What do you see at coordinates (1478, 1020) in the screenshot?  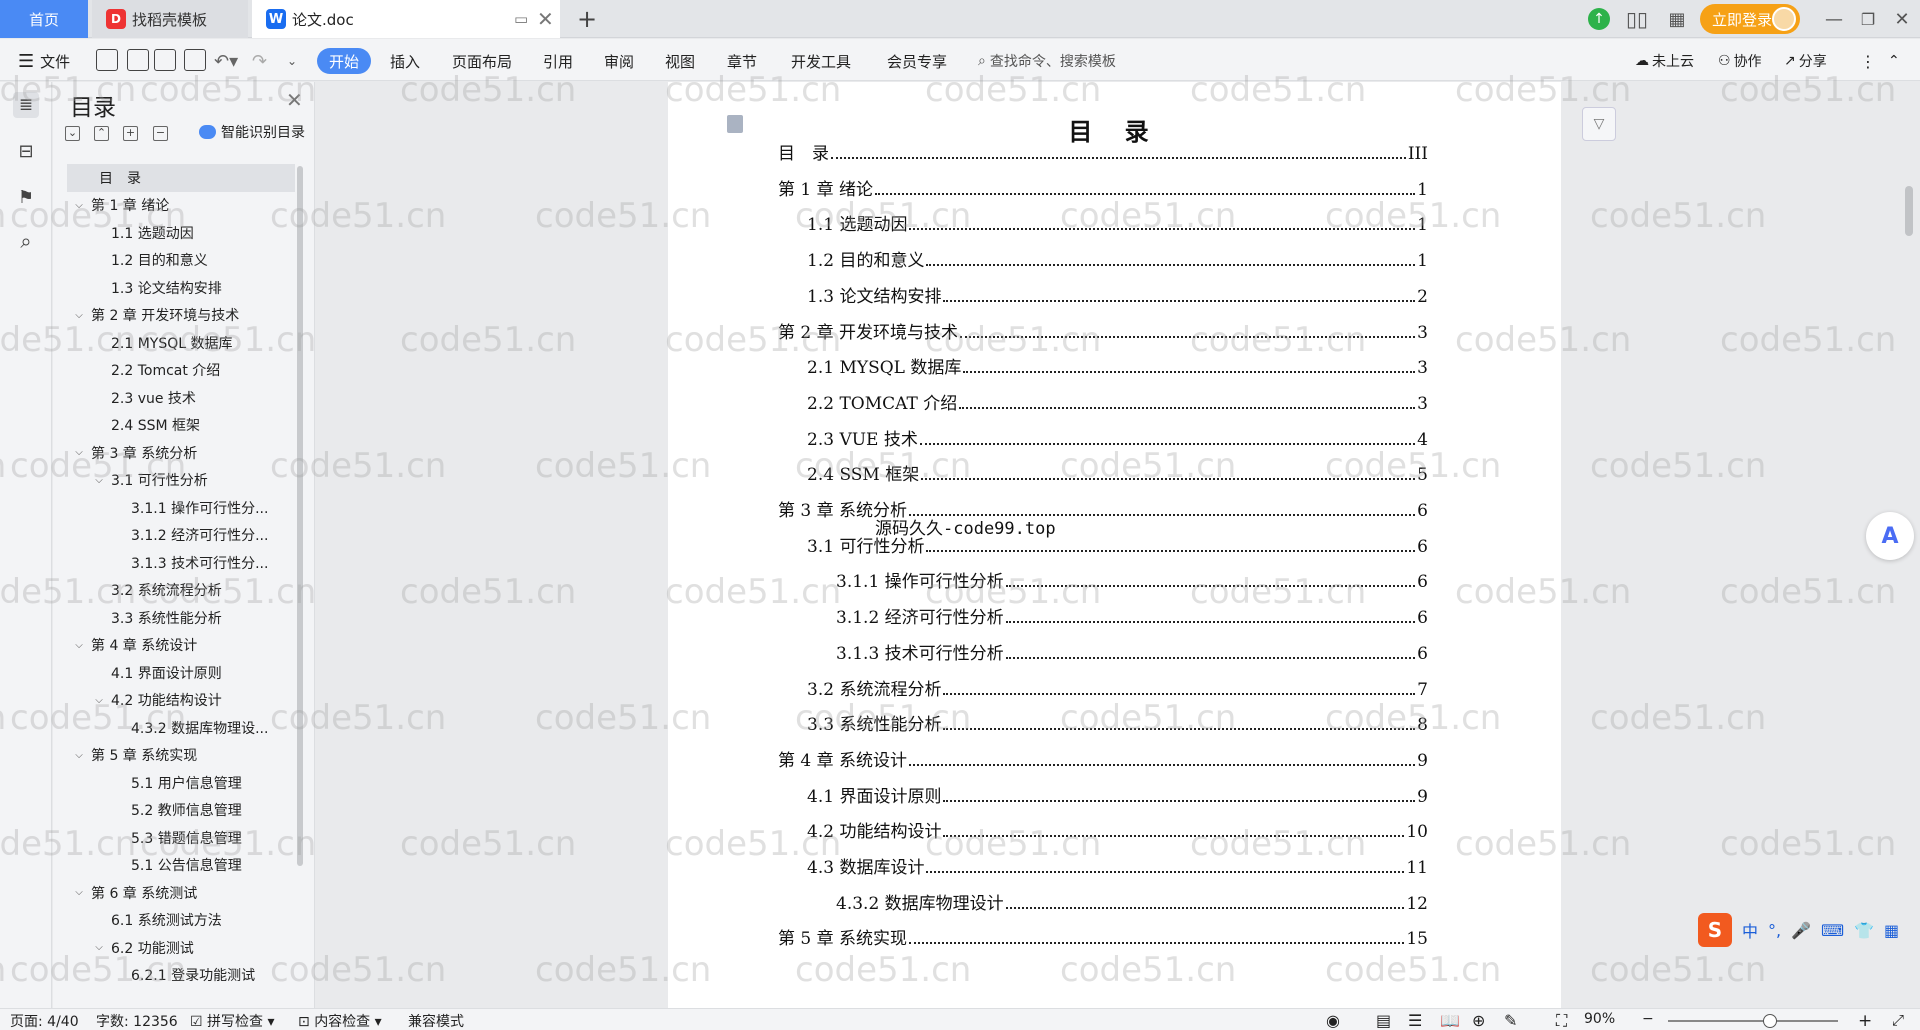 I see `web-view-icon: ⊕` at bounding box center [1478, 1020].